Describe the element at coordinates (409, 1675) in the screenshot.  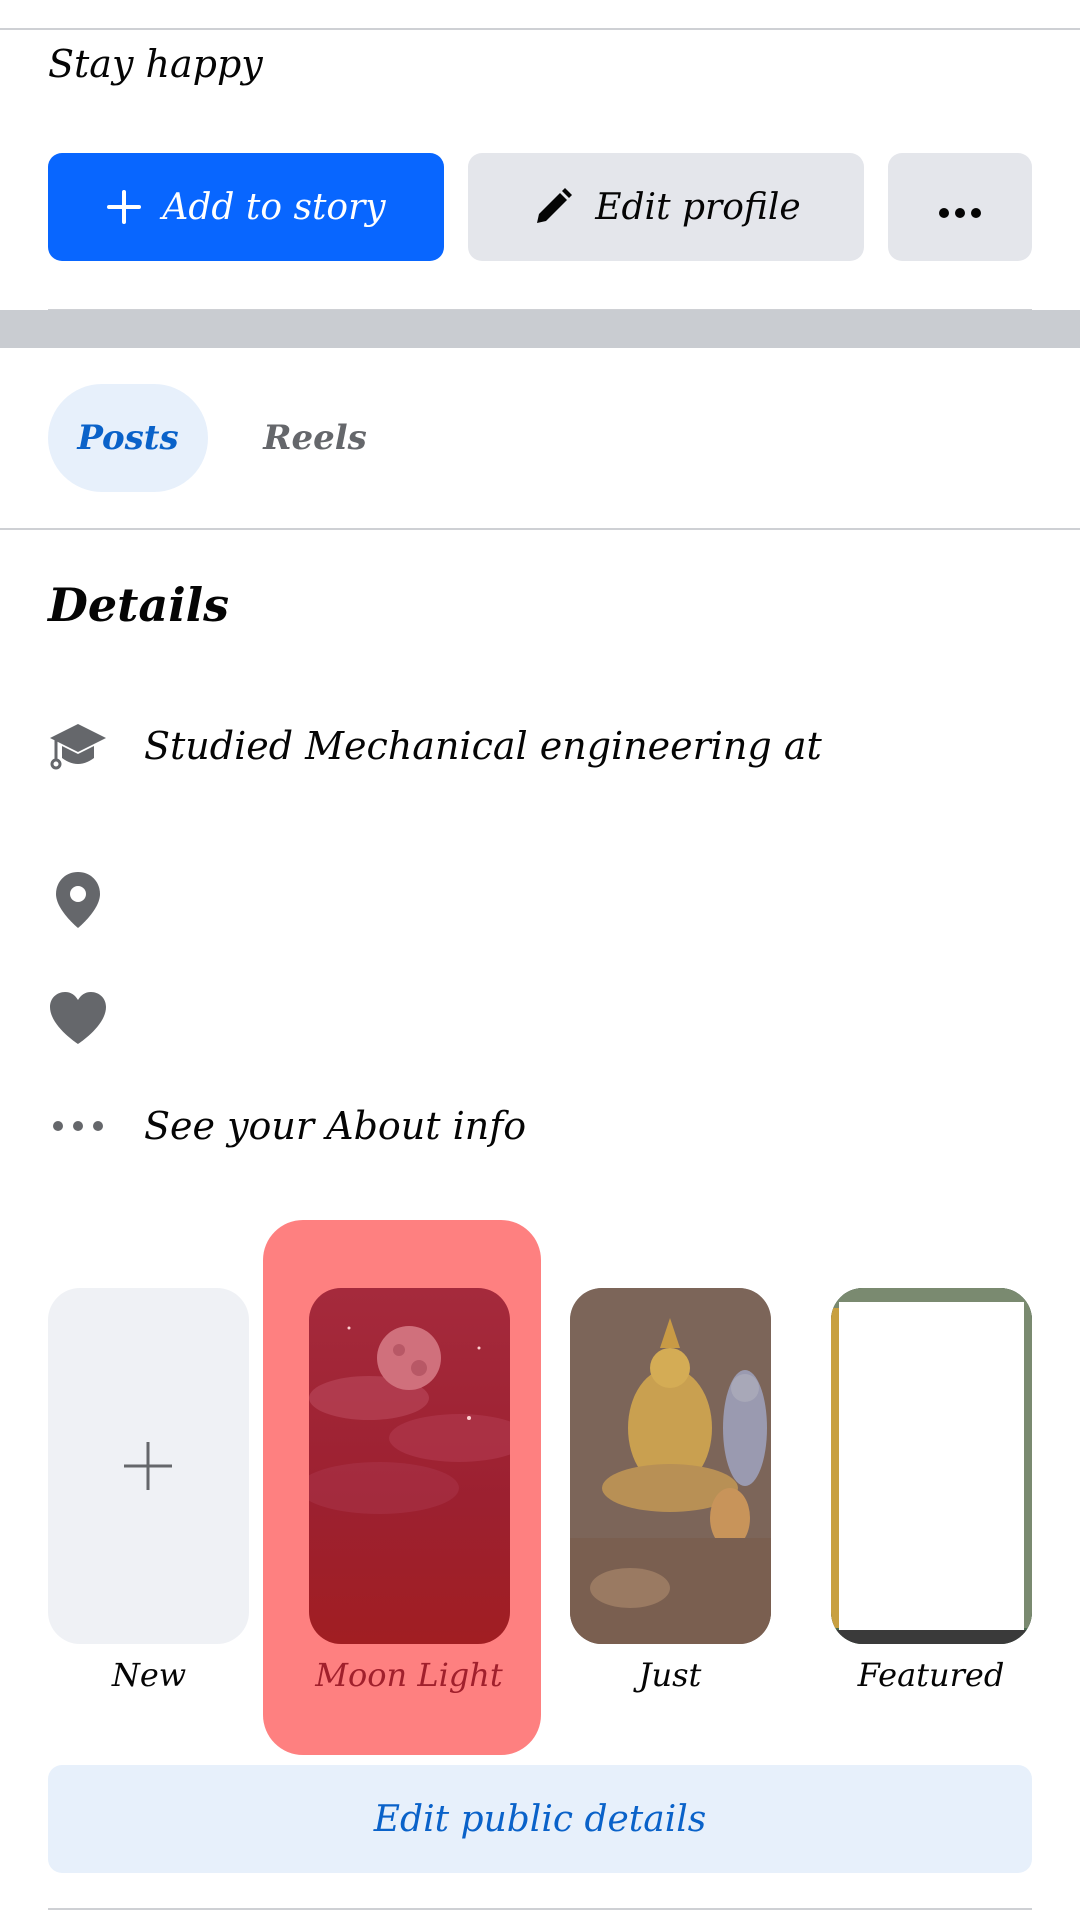
I see `highlight-label: Moon Light` at that location.